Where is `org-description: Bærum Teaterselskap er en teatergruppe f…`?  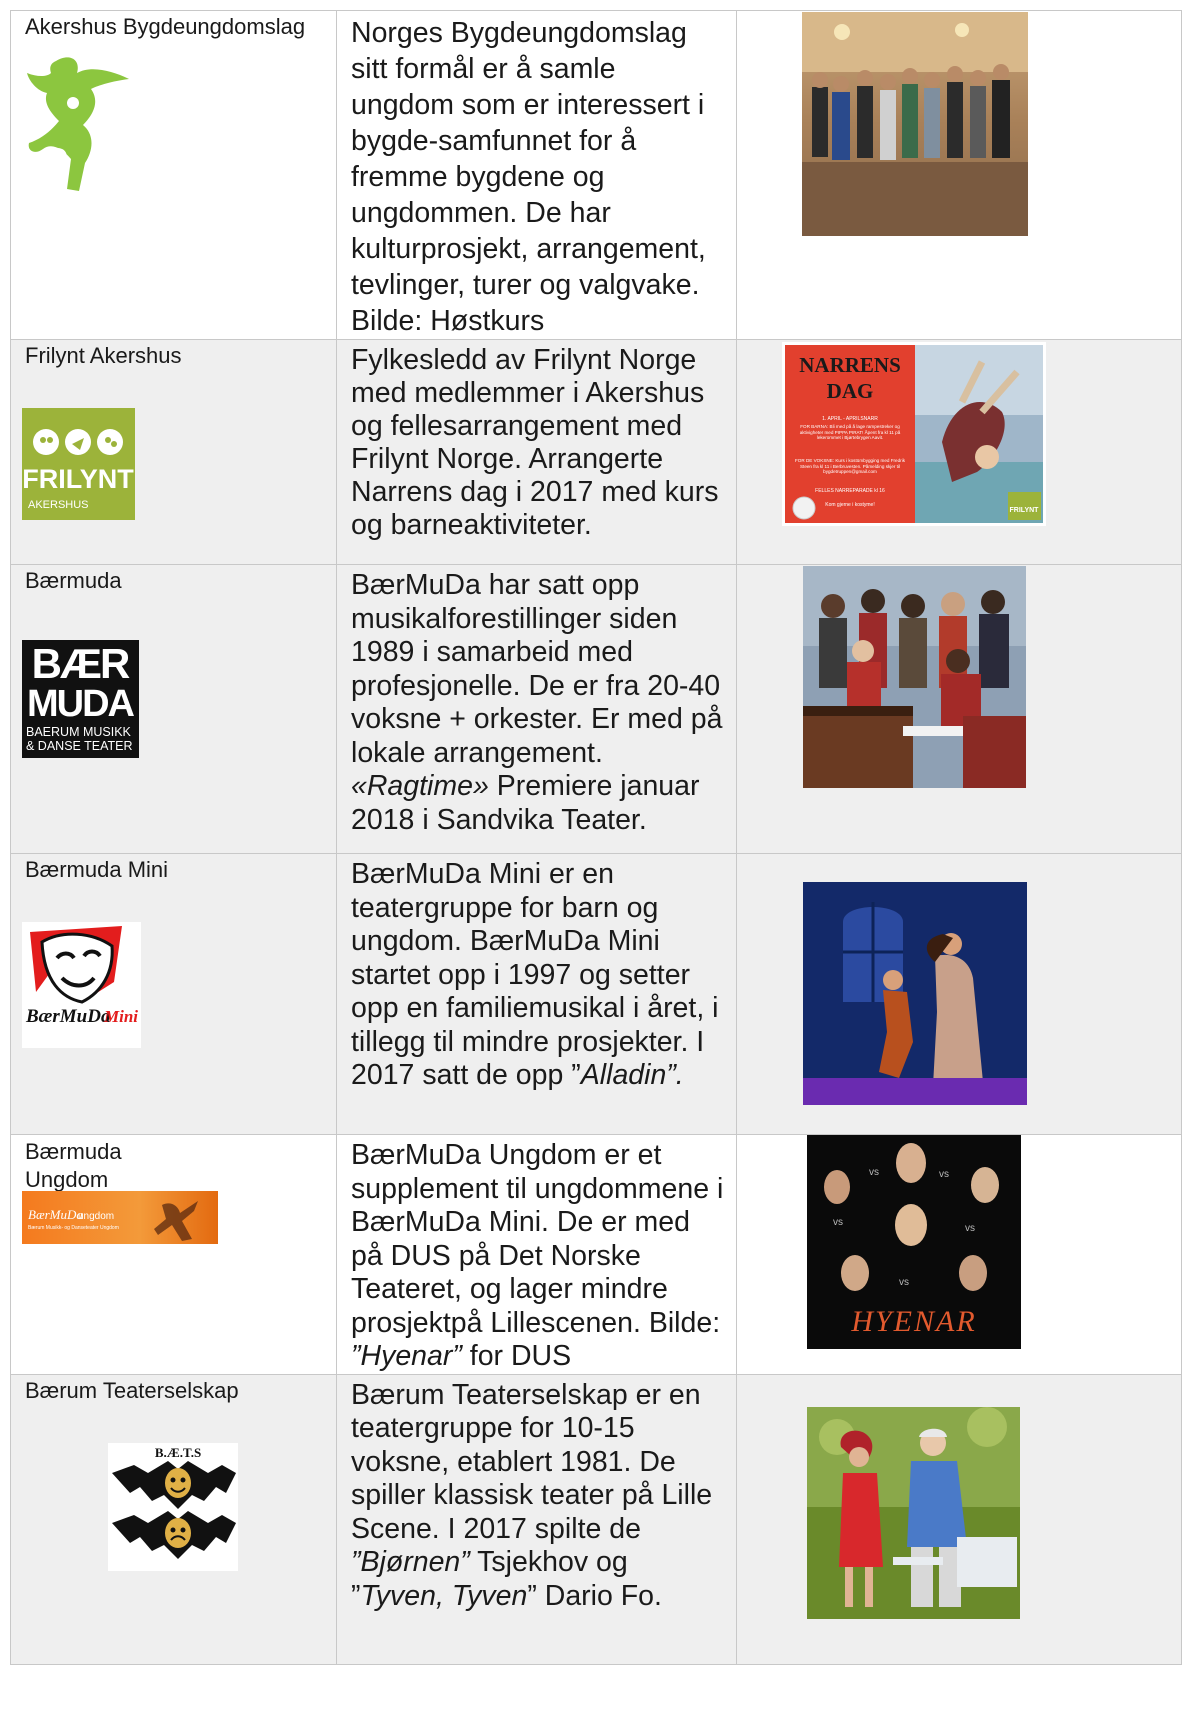 org-description: Bærum Teaterselskap er en teatergruppe f… is located at coordinates (536, 1494).